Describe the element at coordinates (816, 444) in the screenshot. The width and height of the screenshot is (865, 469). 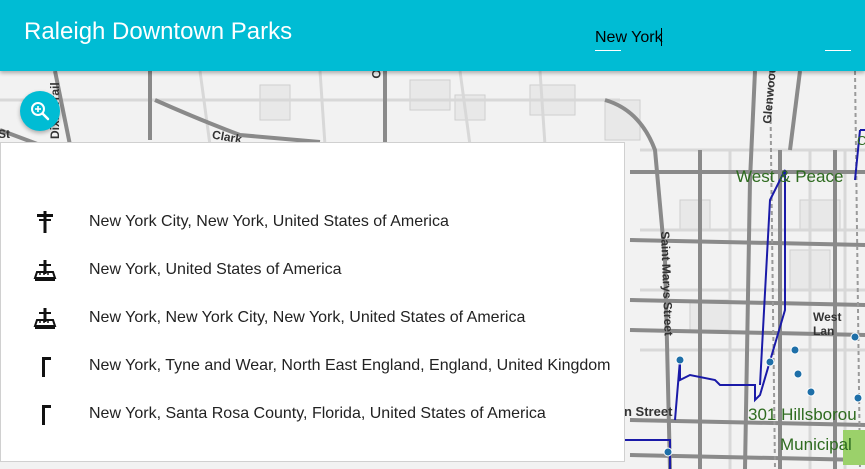
I see `map-label-municipal: Municipal` at that location.